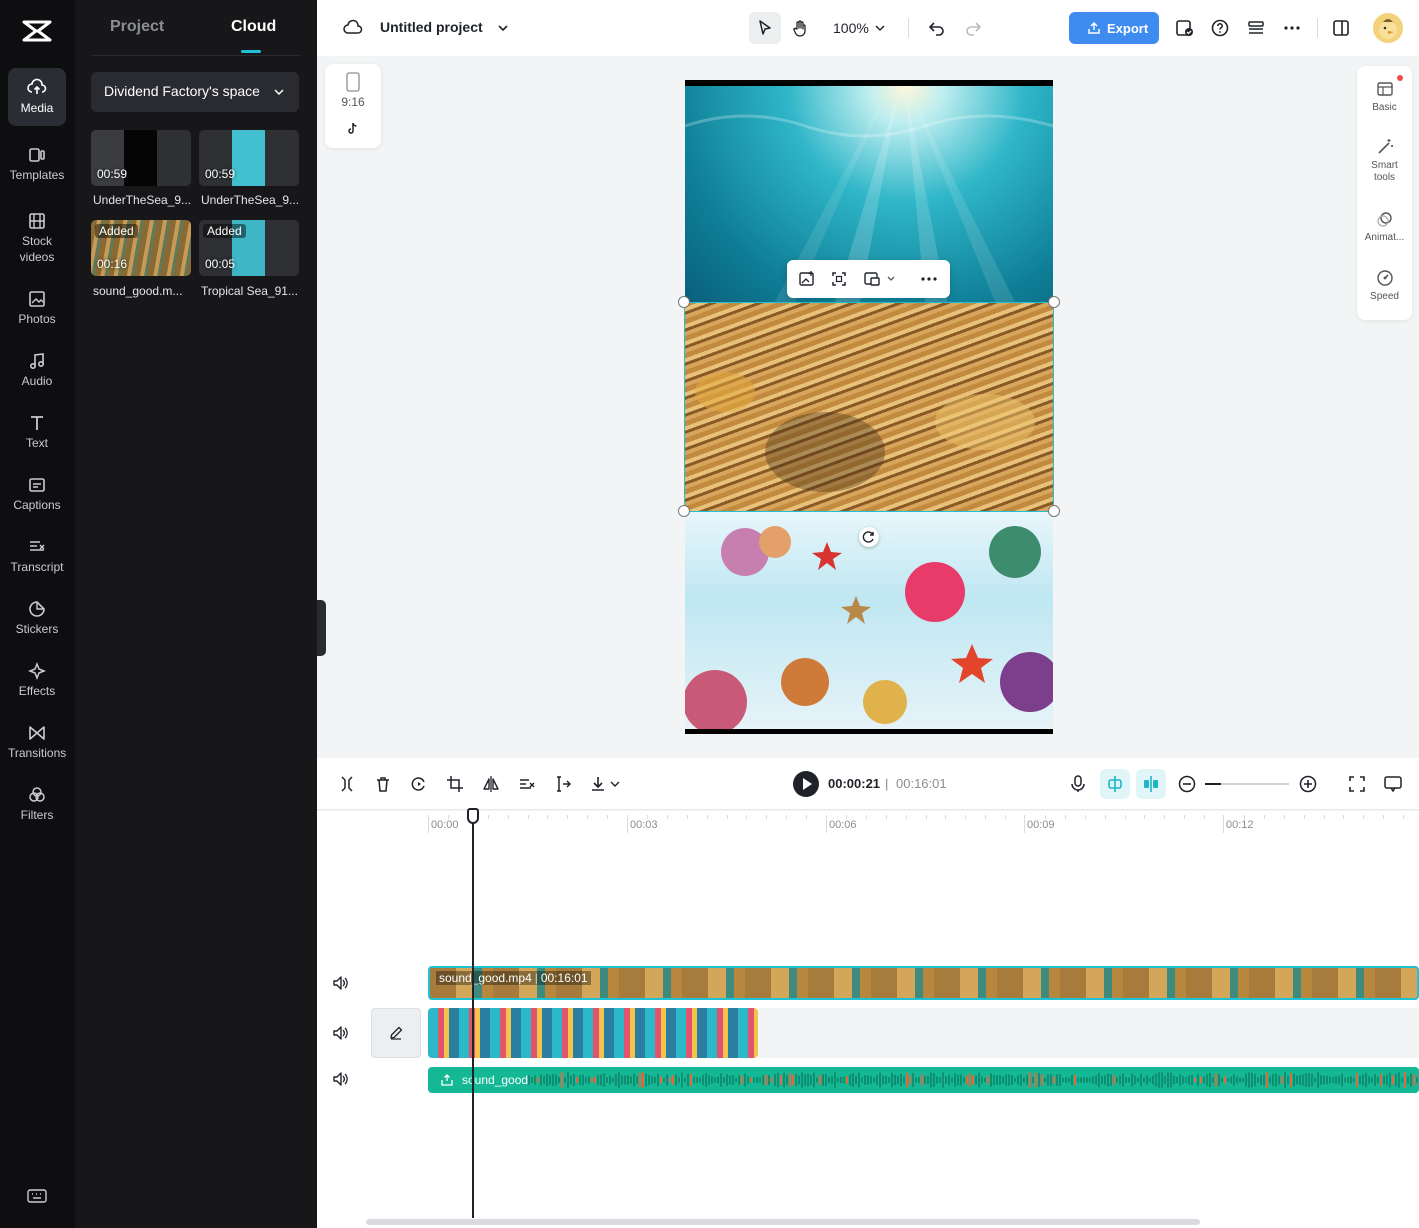 This screenshot has width=1419, height=1228. What do you see at coordinates (473, 1014) in the screenshot?
I see `playhead` at bounding box center [473, 1014].